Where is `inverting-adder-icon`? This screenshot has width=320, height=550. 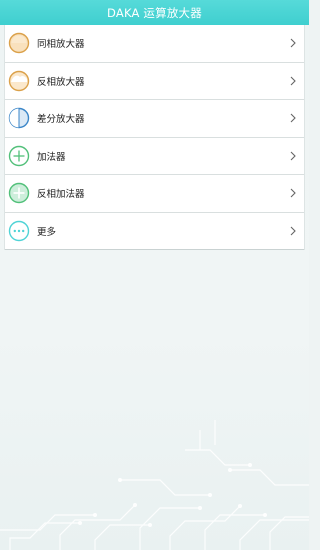
inverting-adder-icon is located at coordinates (19, 193).